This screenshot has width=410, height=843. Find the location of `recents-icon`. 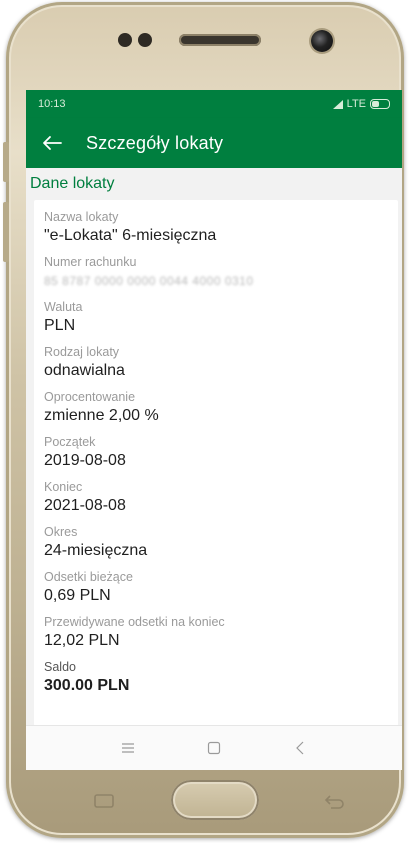

recents-icon is located at coordinates (128, 748).